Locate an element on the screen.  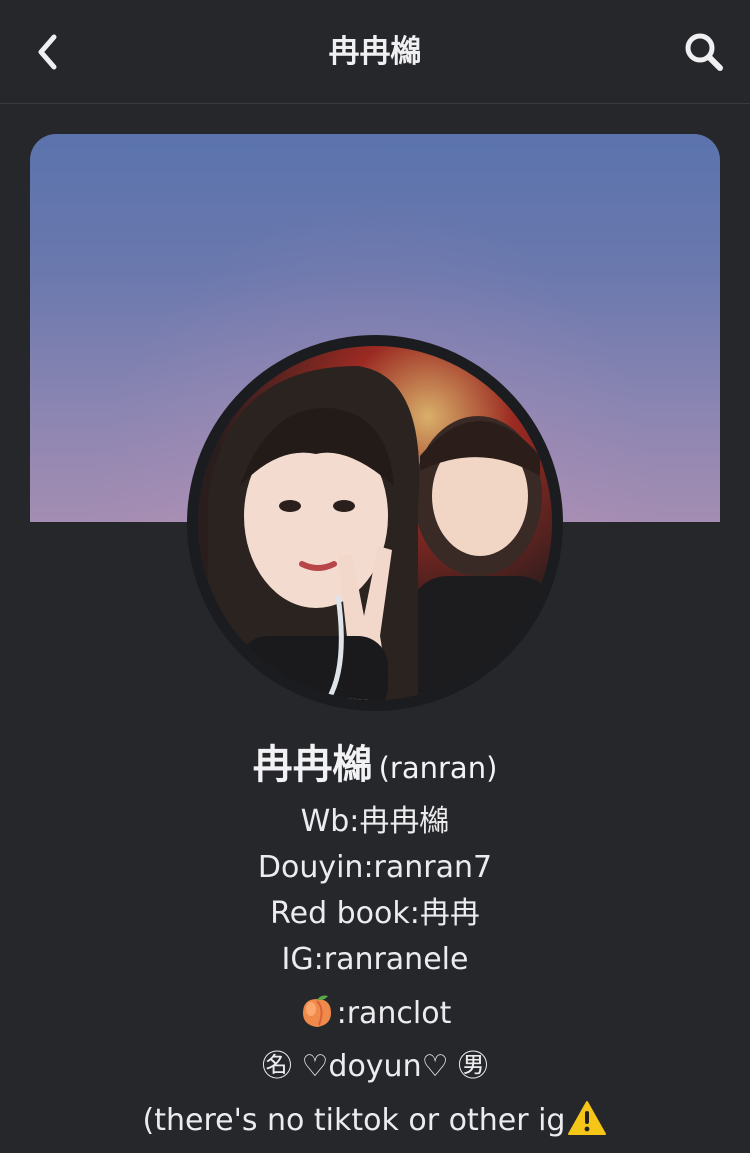
search-button is located at coordinates (704, 52).